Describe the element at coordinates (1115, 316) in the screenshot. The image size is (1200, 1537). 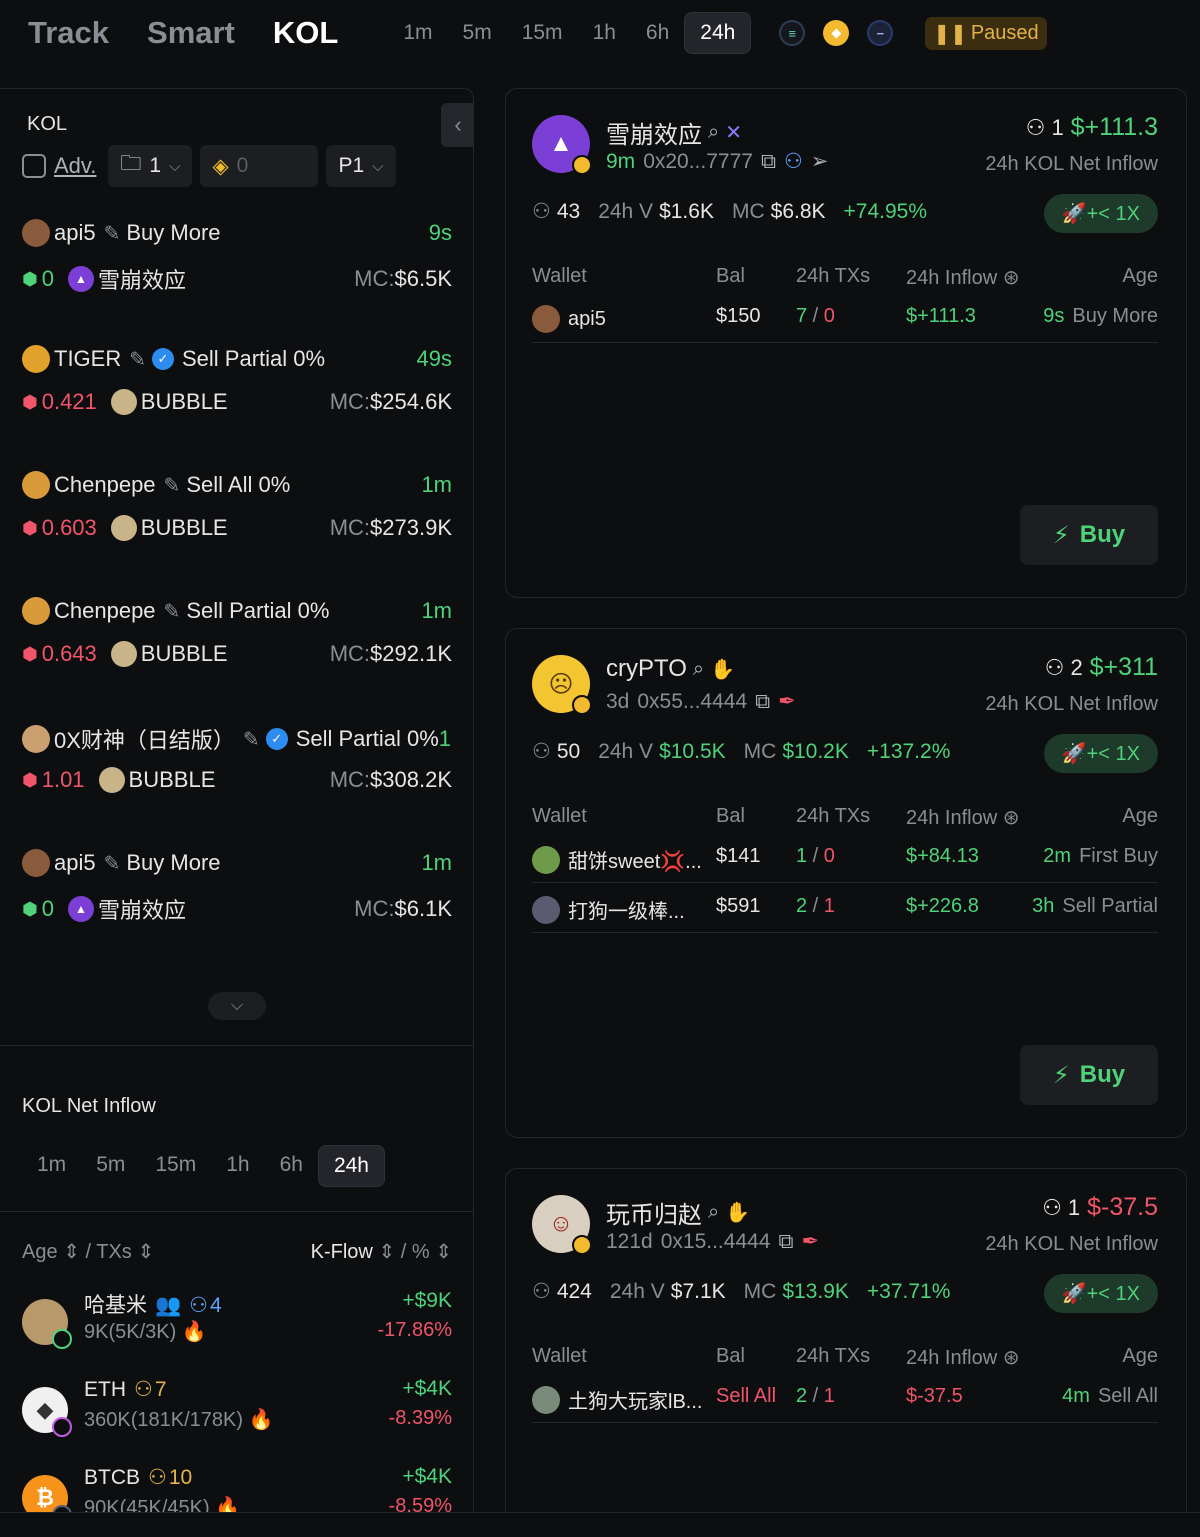
I see `wallet-action: Buy More` at that location.